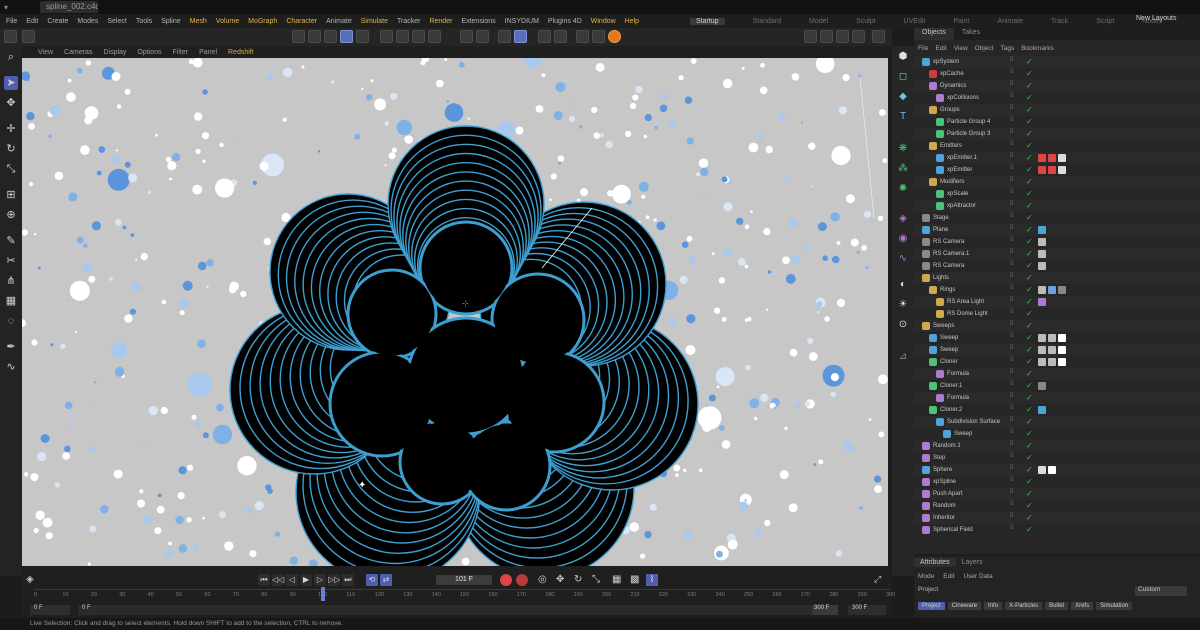  Describe the element at coordinates (1057, 518) in the screenshot. I see `object-row: Inheritor ⁞⁞ ✓` at that location.